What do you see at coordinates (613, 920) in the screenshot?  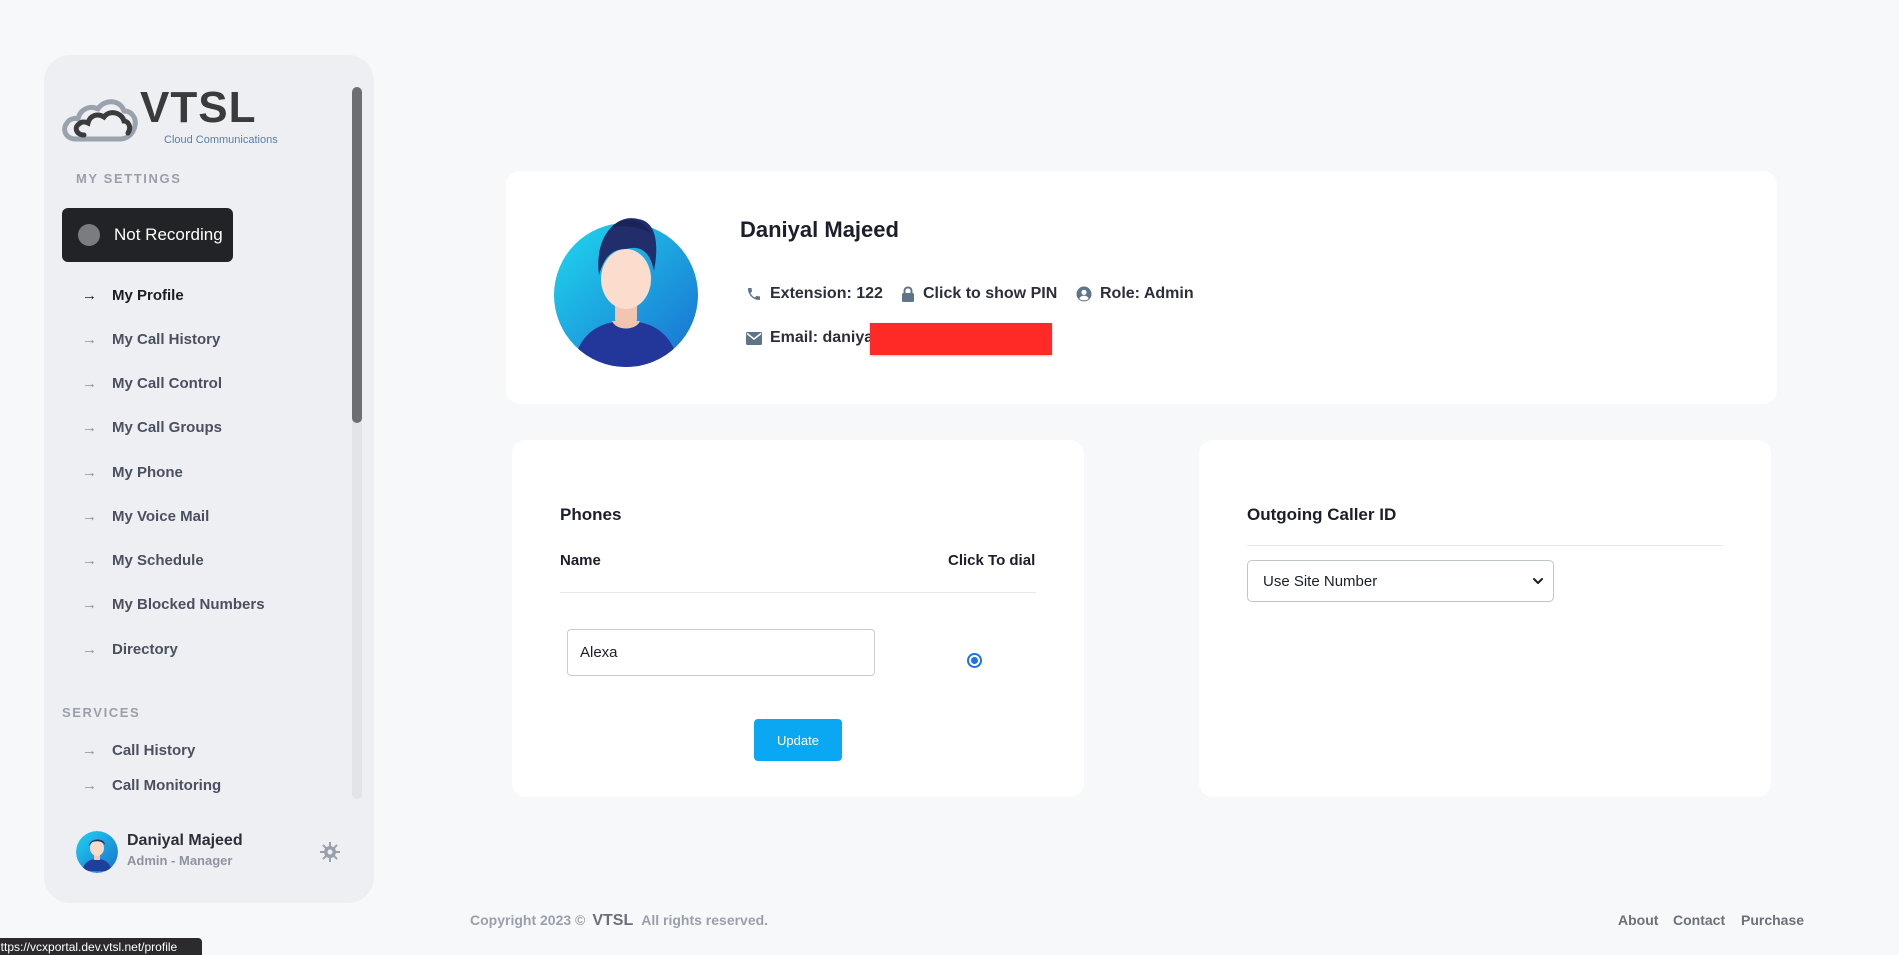 I see `footer-brand: VTSL` at bounding box center [613, 920].